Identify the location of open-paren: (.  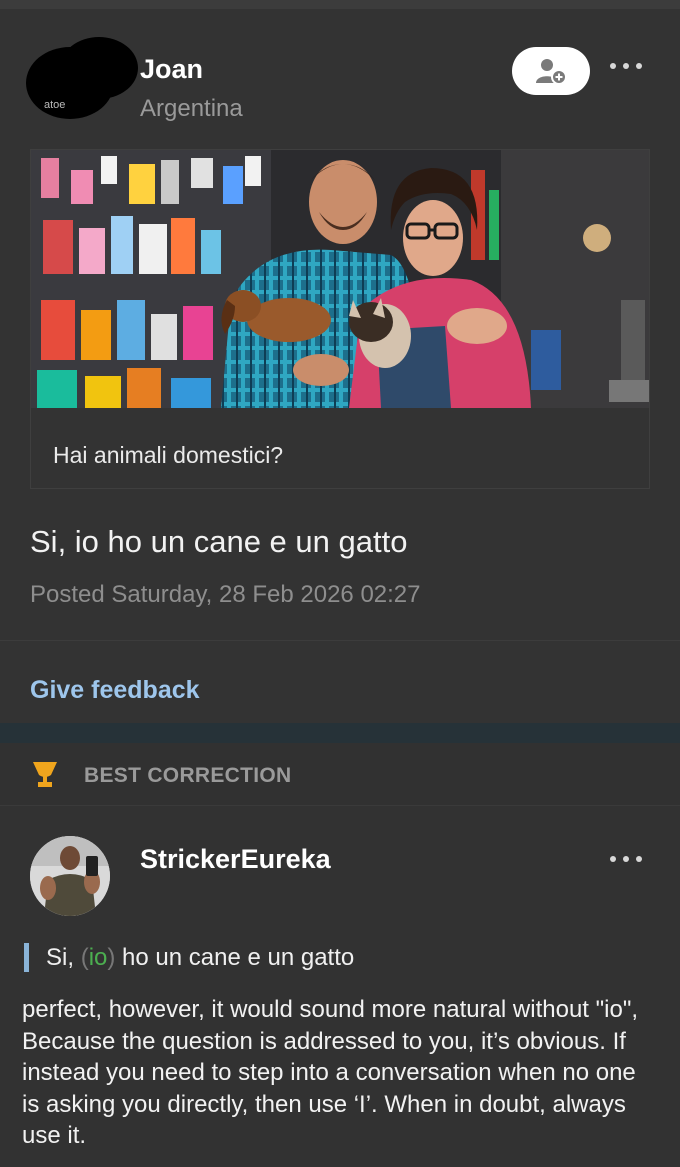
(84, 957).